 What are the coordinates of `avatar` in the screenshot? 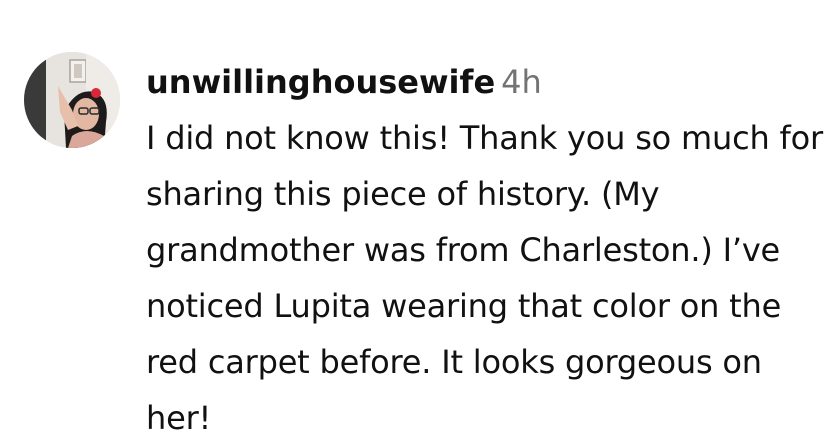 It's located at (72, 100).